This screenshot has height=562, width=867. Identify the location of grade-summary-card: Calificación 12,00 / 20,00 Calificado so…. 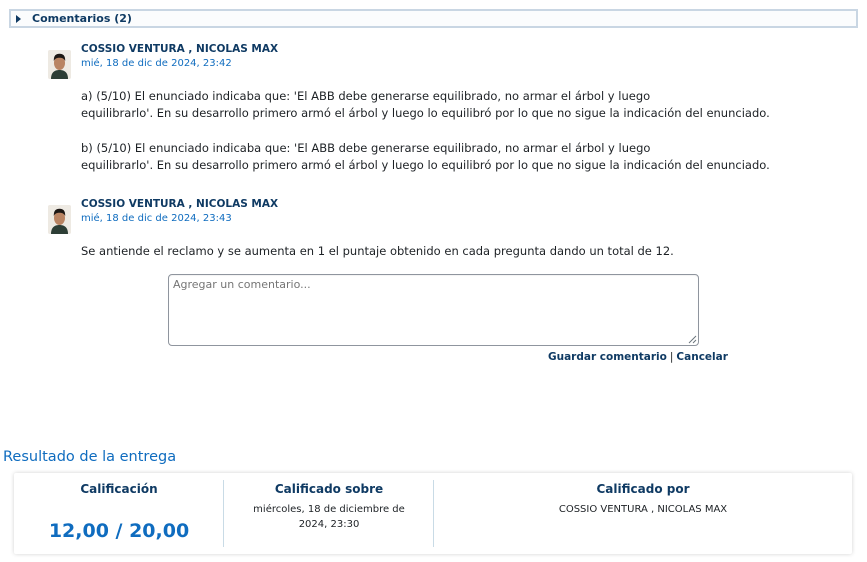
(433, 513).